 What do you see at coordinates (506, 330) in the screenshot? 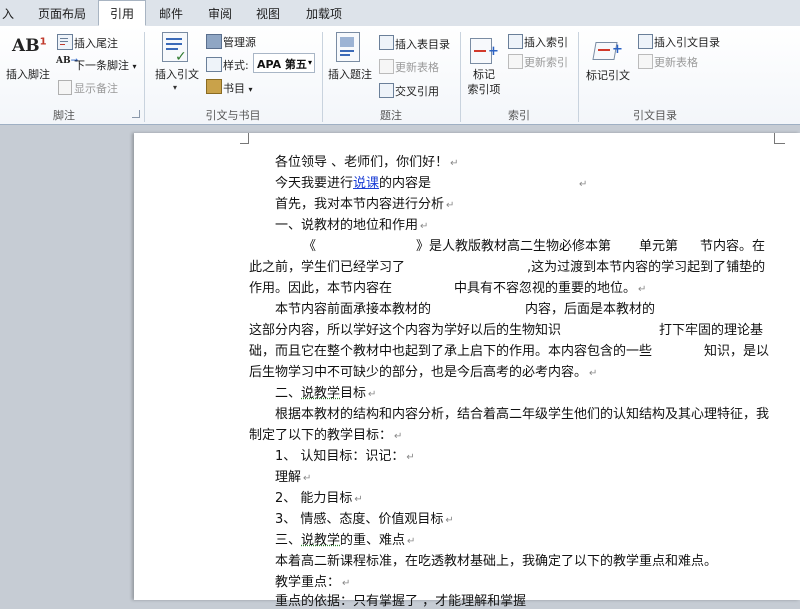
I see `doc-line: 这部分内容，所以学好这个内容为学好以后的生物知识 打下牢固的理论基` at bounding box center [506, 330].